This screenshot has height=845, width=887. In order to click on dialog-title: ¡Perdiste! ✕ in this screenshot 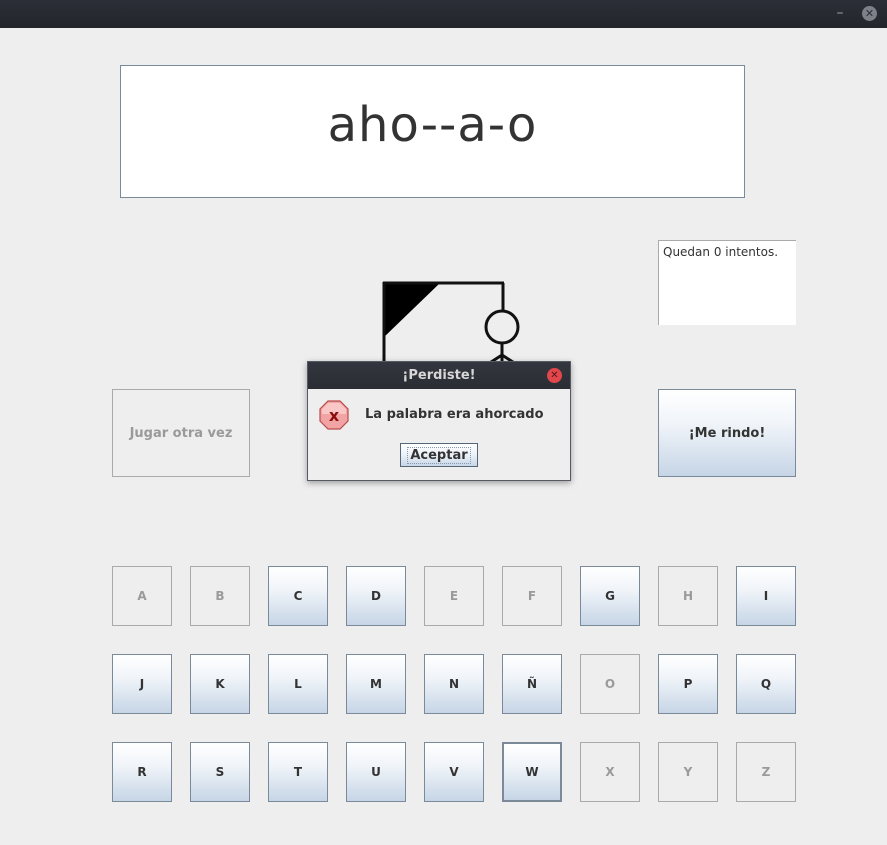, I will do `click(439, 375)`.